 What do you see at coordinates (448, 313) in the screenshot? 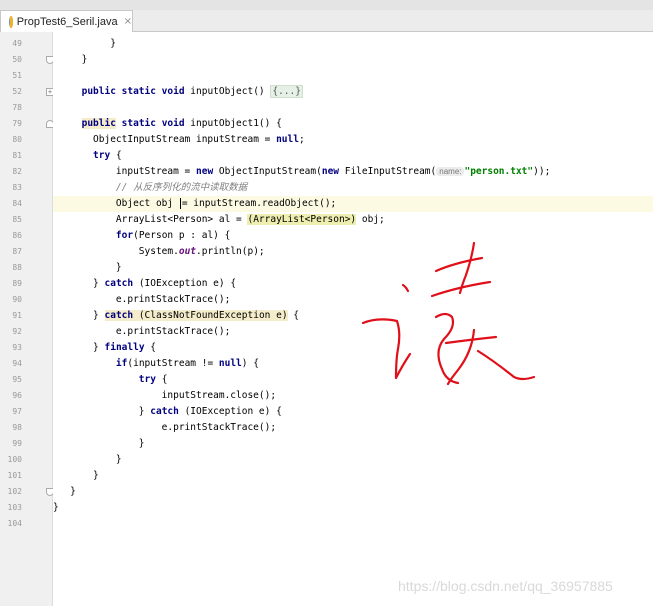
I see `handwritten-annotation: 读` at bounding box center [448, 313].